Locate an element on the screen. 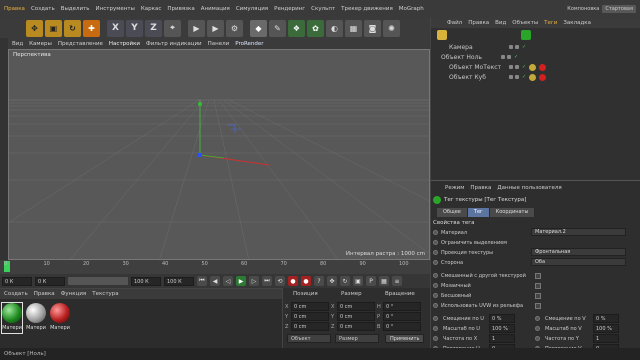 This screenshot has width=640, height=360. uv-value: 100 % is located at coordinates (502, 328).